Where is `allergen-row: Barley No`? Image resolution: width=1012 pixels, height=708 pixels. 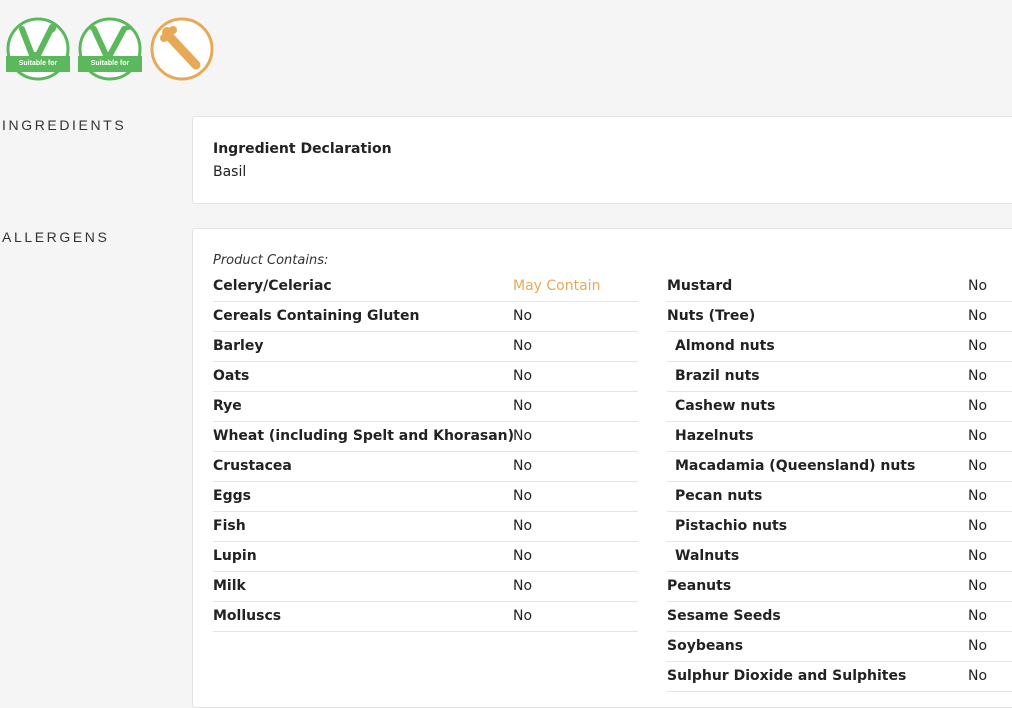 allergen-row: Barley No is located at coordinates (425, 347).